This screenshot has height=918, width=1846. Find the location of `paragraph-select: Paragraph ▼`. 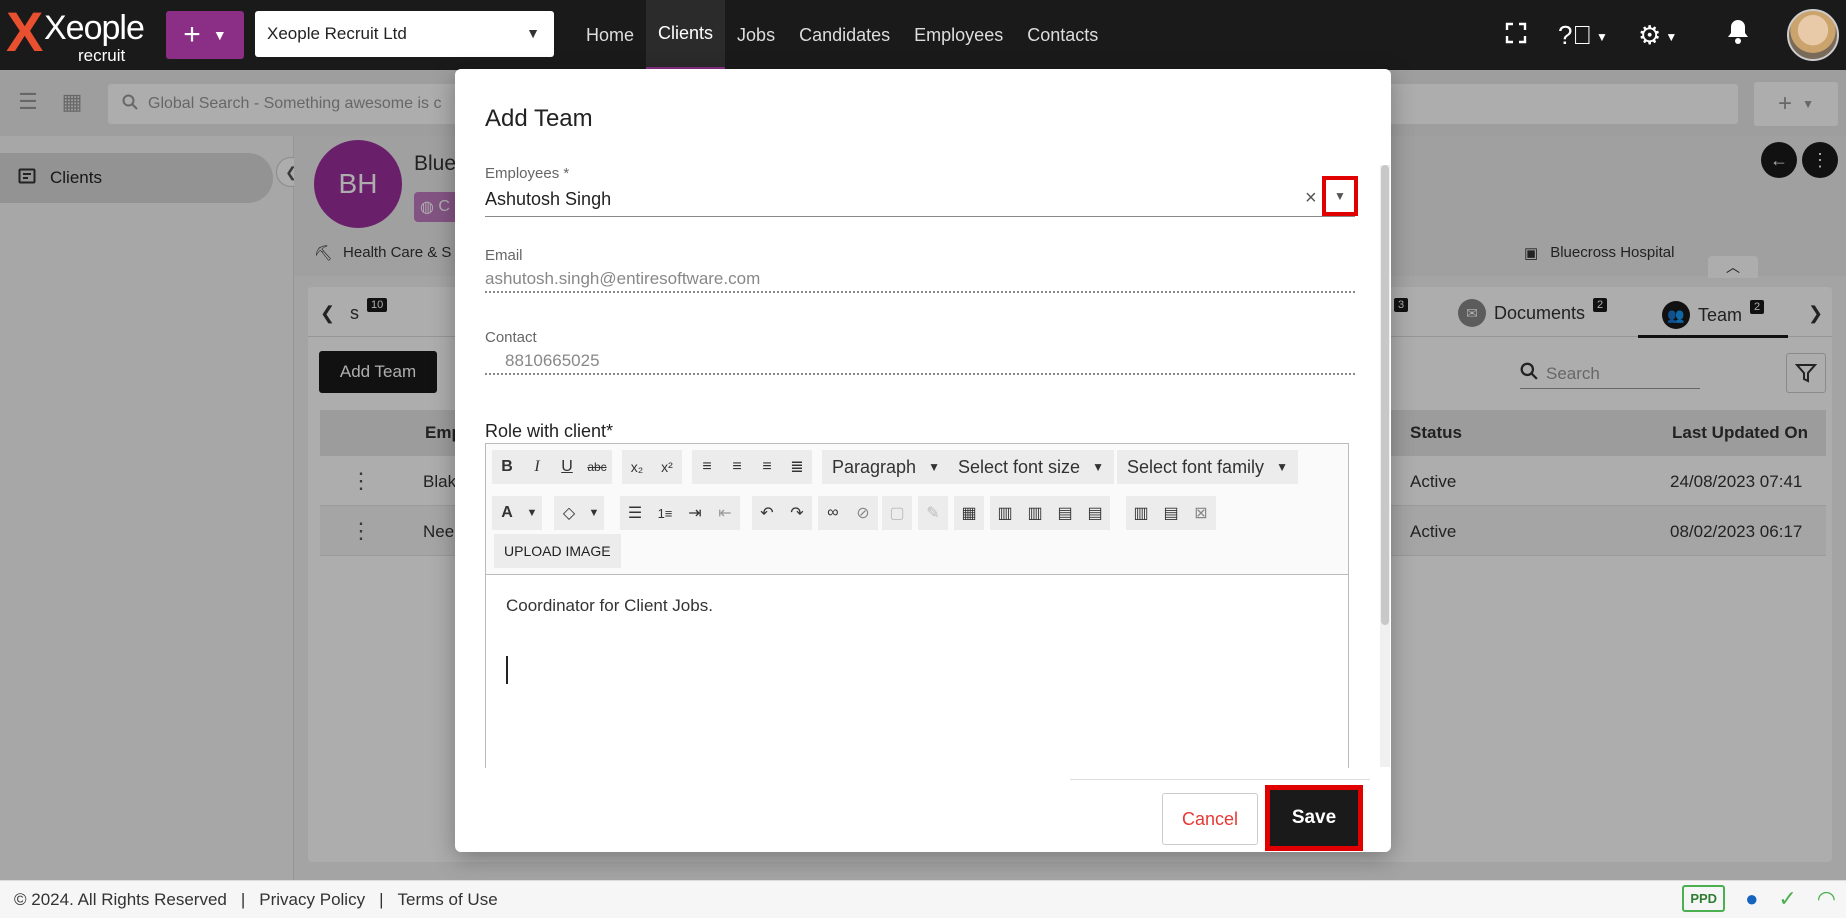

paragraph-select: Paragraph ▼ is located at coordinates (886, 467).